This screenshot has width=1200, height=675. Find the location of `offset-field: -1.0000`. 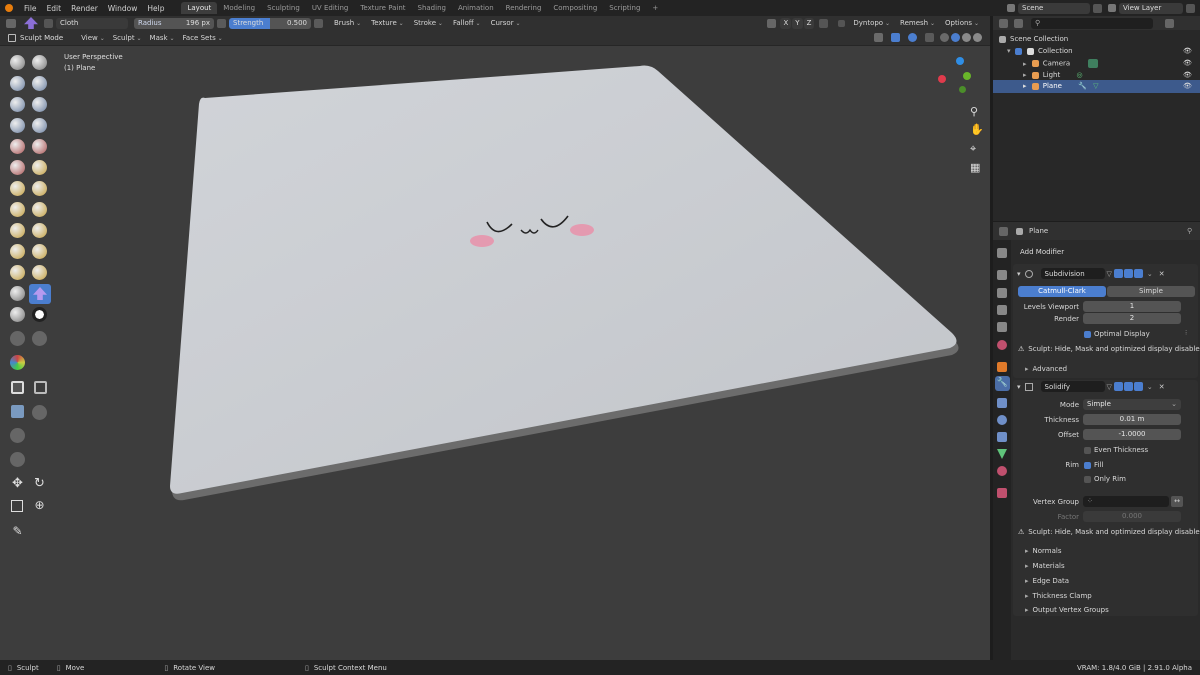

offset-field: -1.0000 is located at coordinates (1132, 434).